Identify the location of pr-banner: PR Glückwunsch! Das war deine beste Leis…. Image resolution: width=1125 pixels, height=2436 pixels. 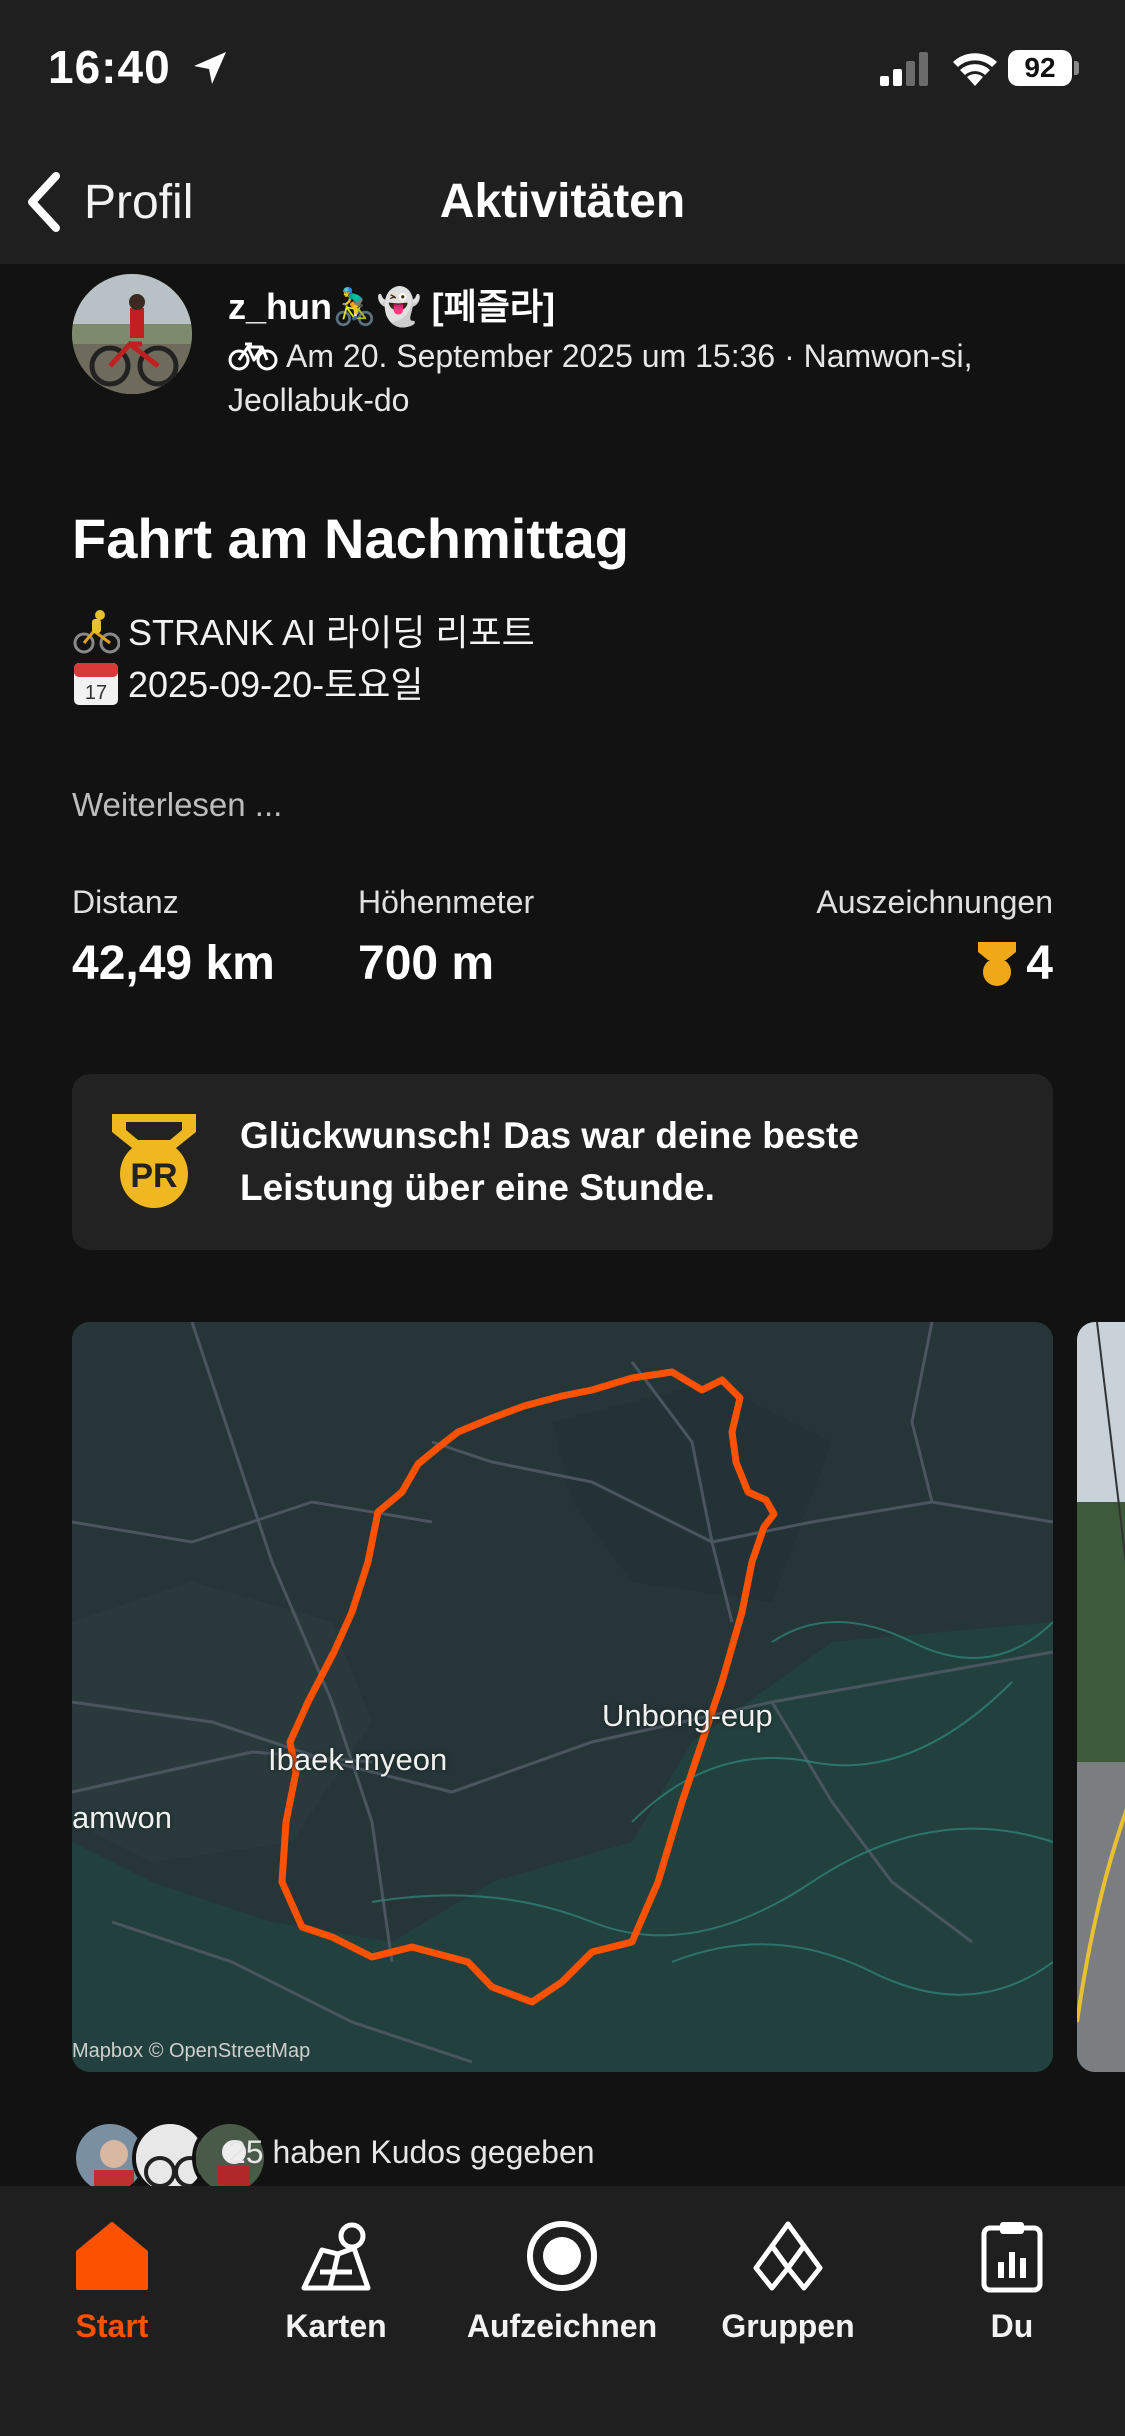
(562, 1162).